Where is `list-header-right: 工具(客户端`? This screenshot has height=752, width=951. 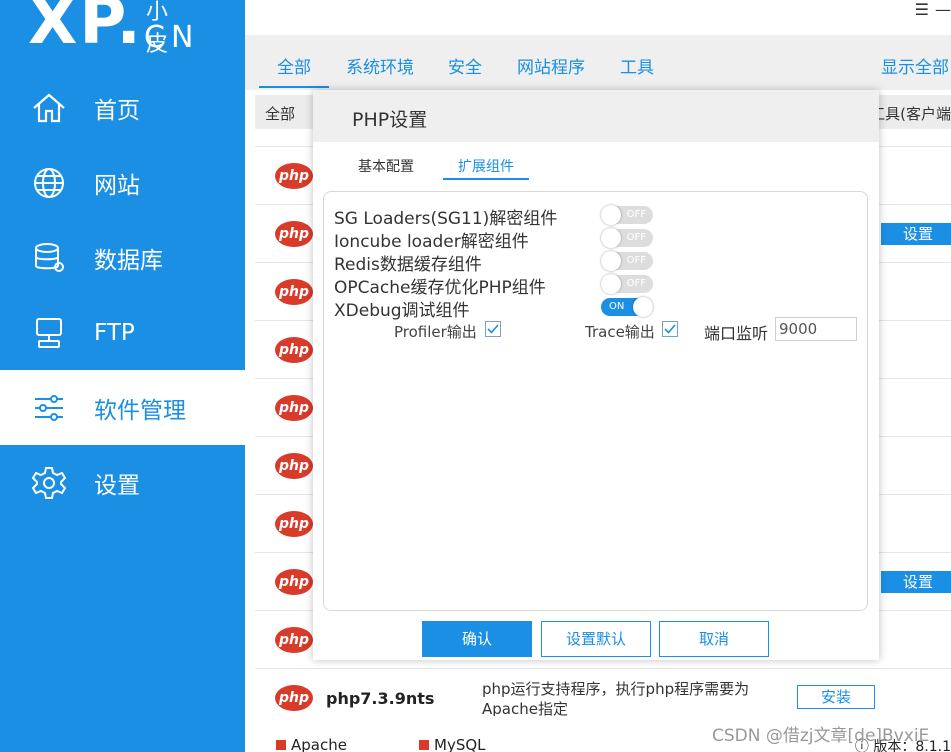
list-header-right: 工具(客户端 is located at coordinates (910, 114).